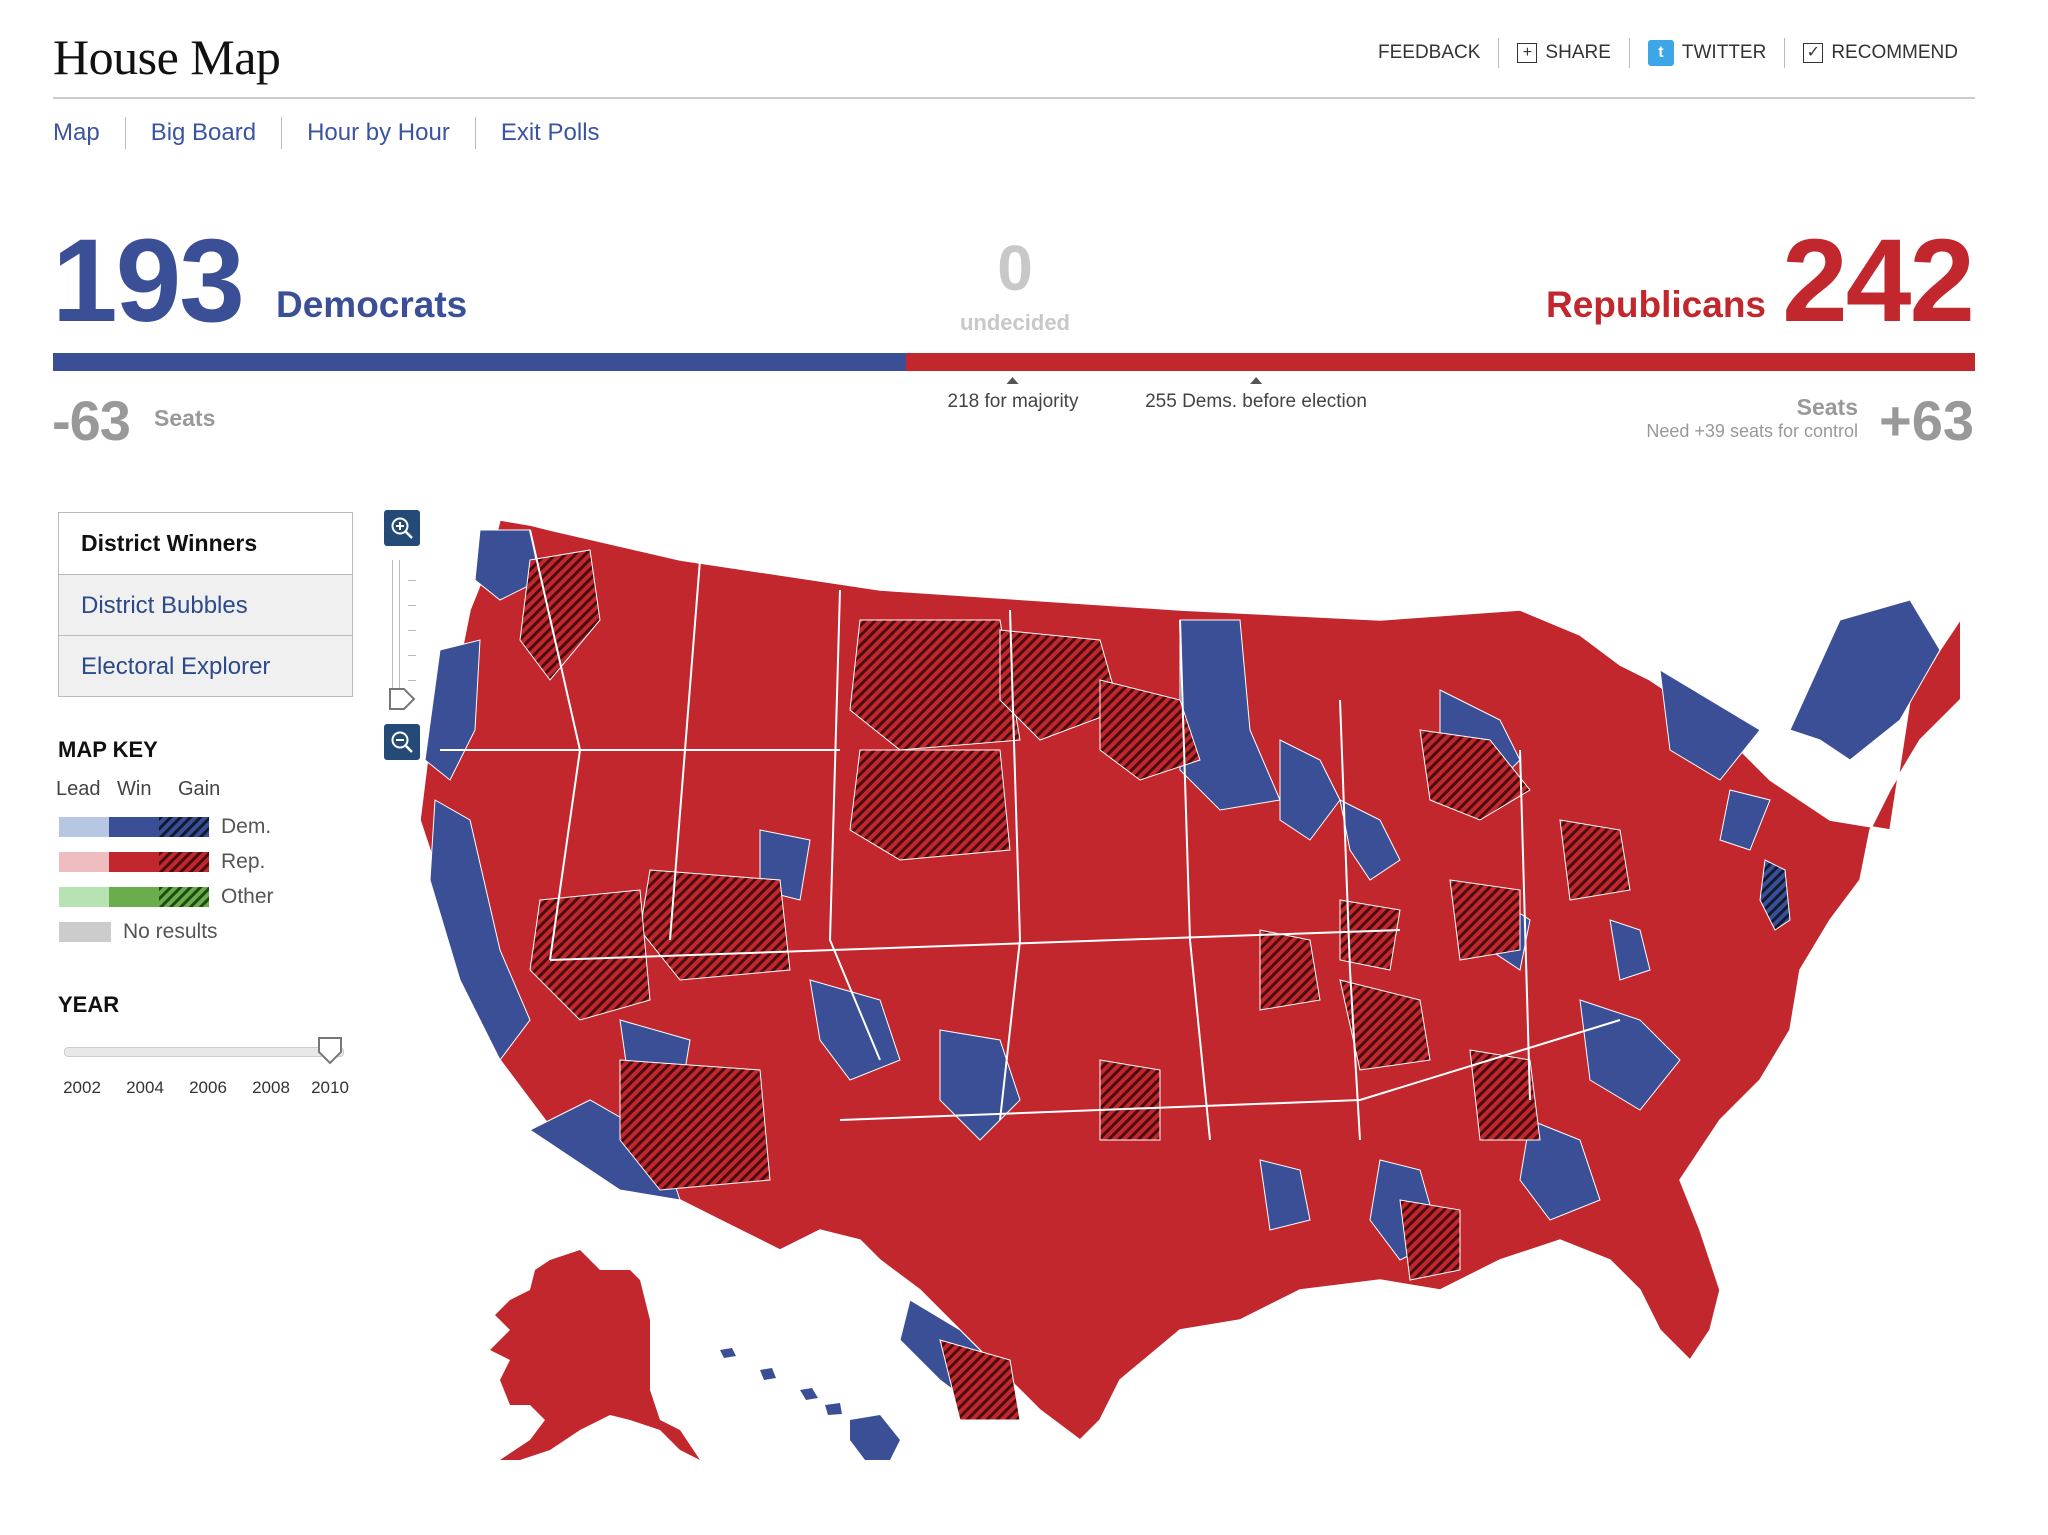 This screenshot has width=2048, height=1535. Describe the element at coordinates (167, 57) in the screenshot. I see `page-title: House Map` at that location.